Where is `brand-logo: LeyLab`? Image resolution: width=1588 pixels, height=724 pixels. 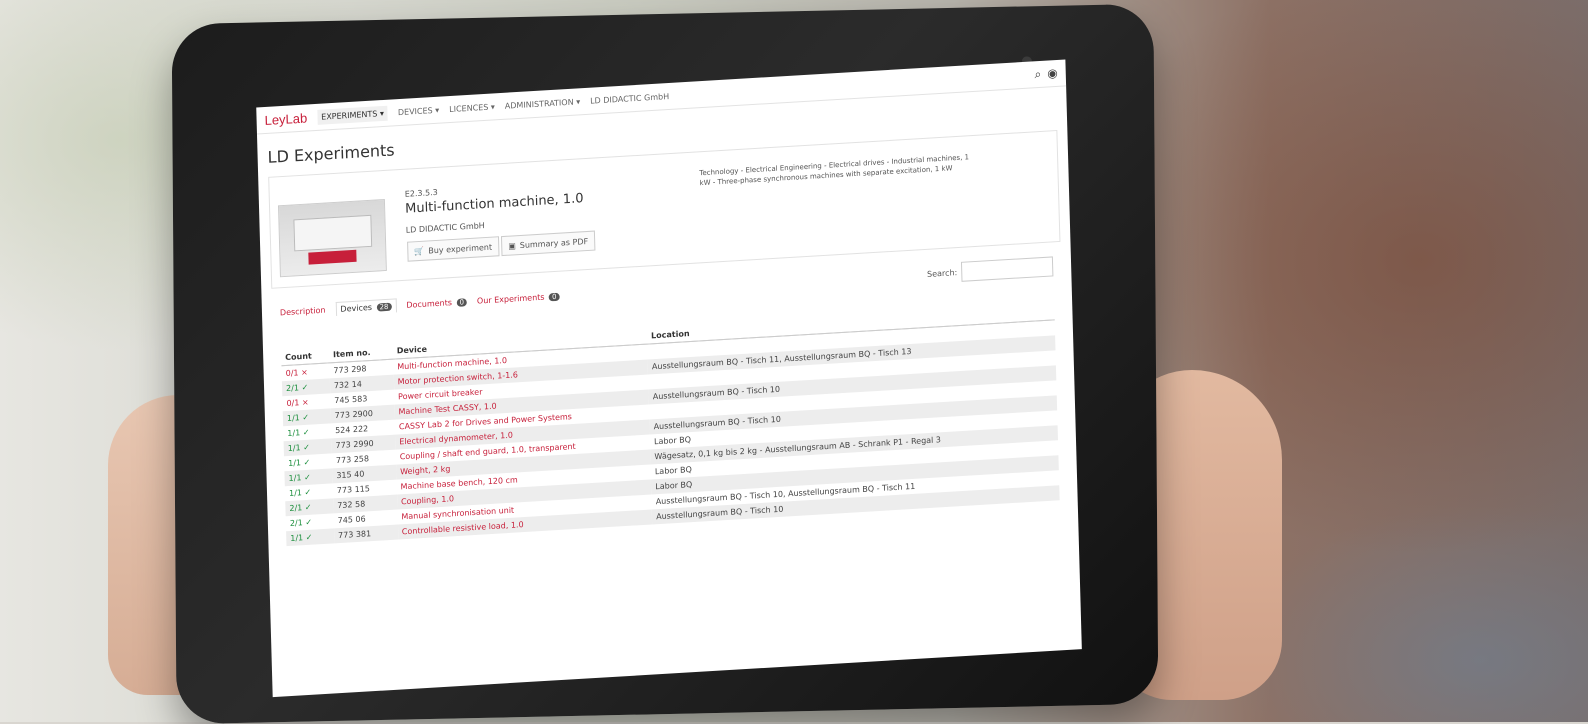 brand-logo: LeyLab is located at coordinates (285, 119).